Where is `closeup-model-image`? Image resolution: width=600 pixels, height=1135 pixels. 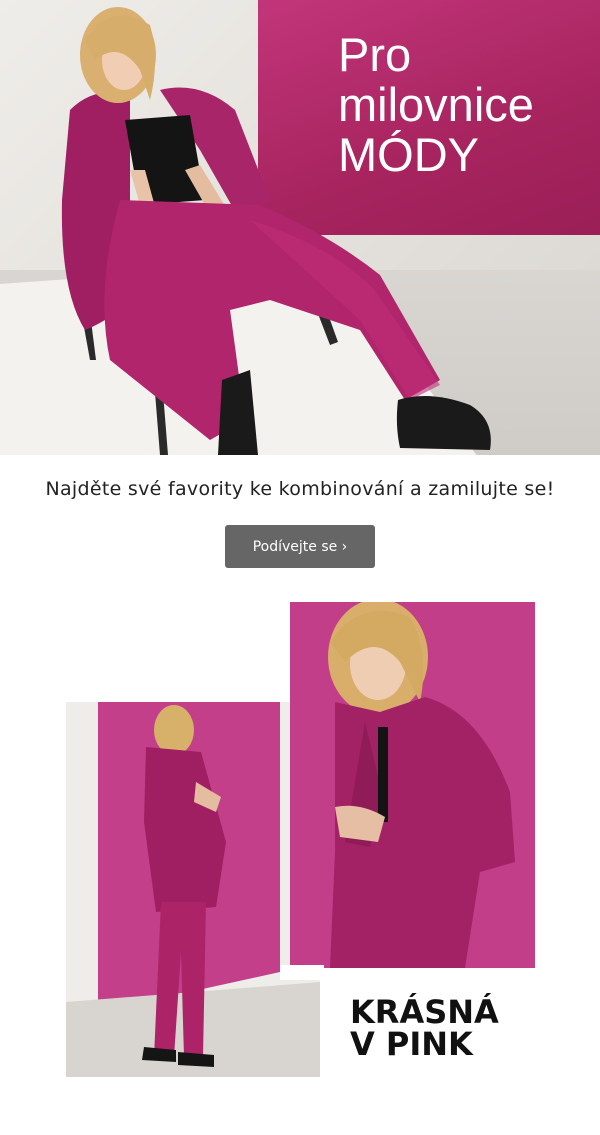
closeup-model-image is located at coordinates (412, 785).